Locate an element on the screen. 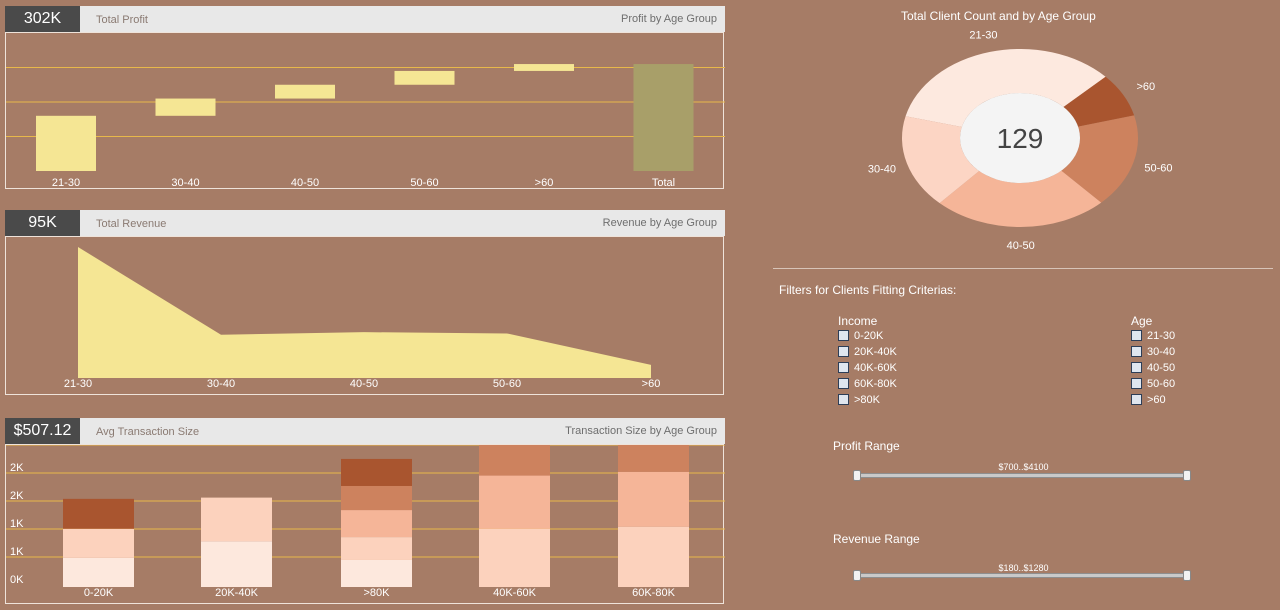  revenue-header: 95K Total Revenue Revenue by Age Group is located at coordinates (365, 223).